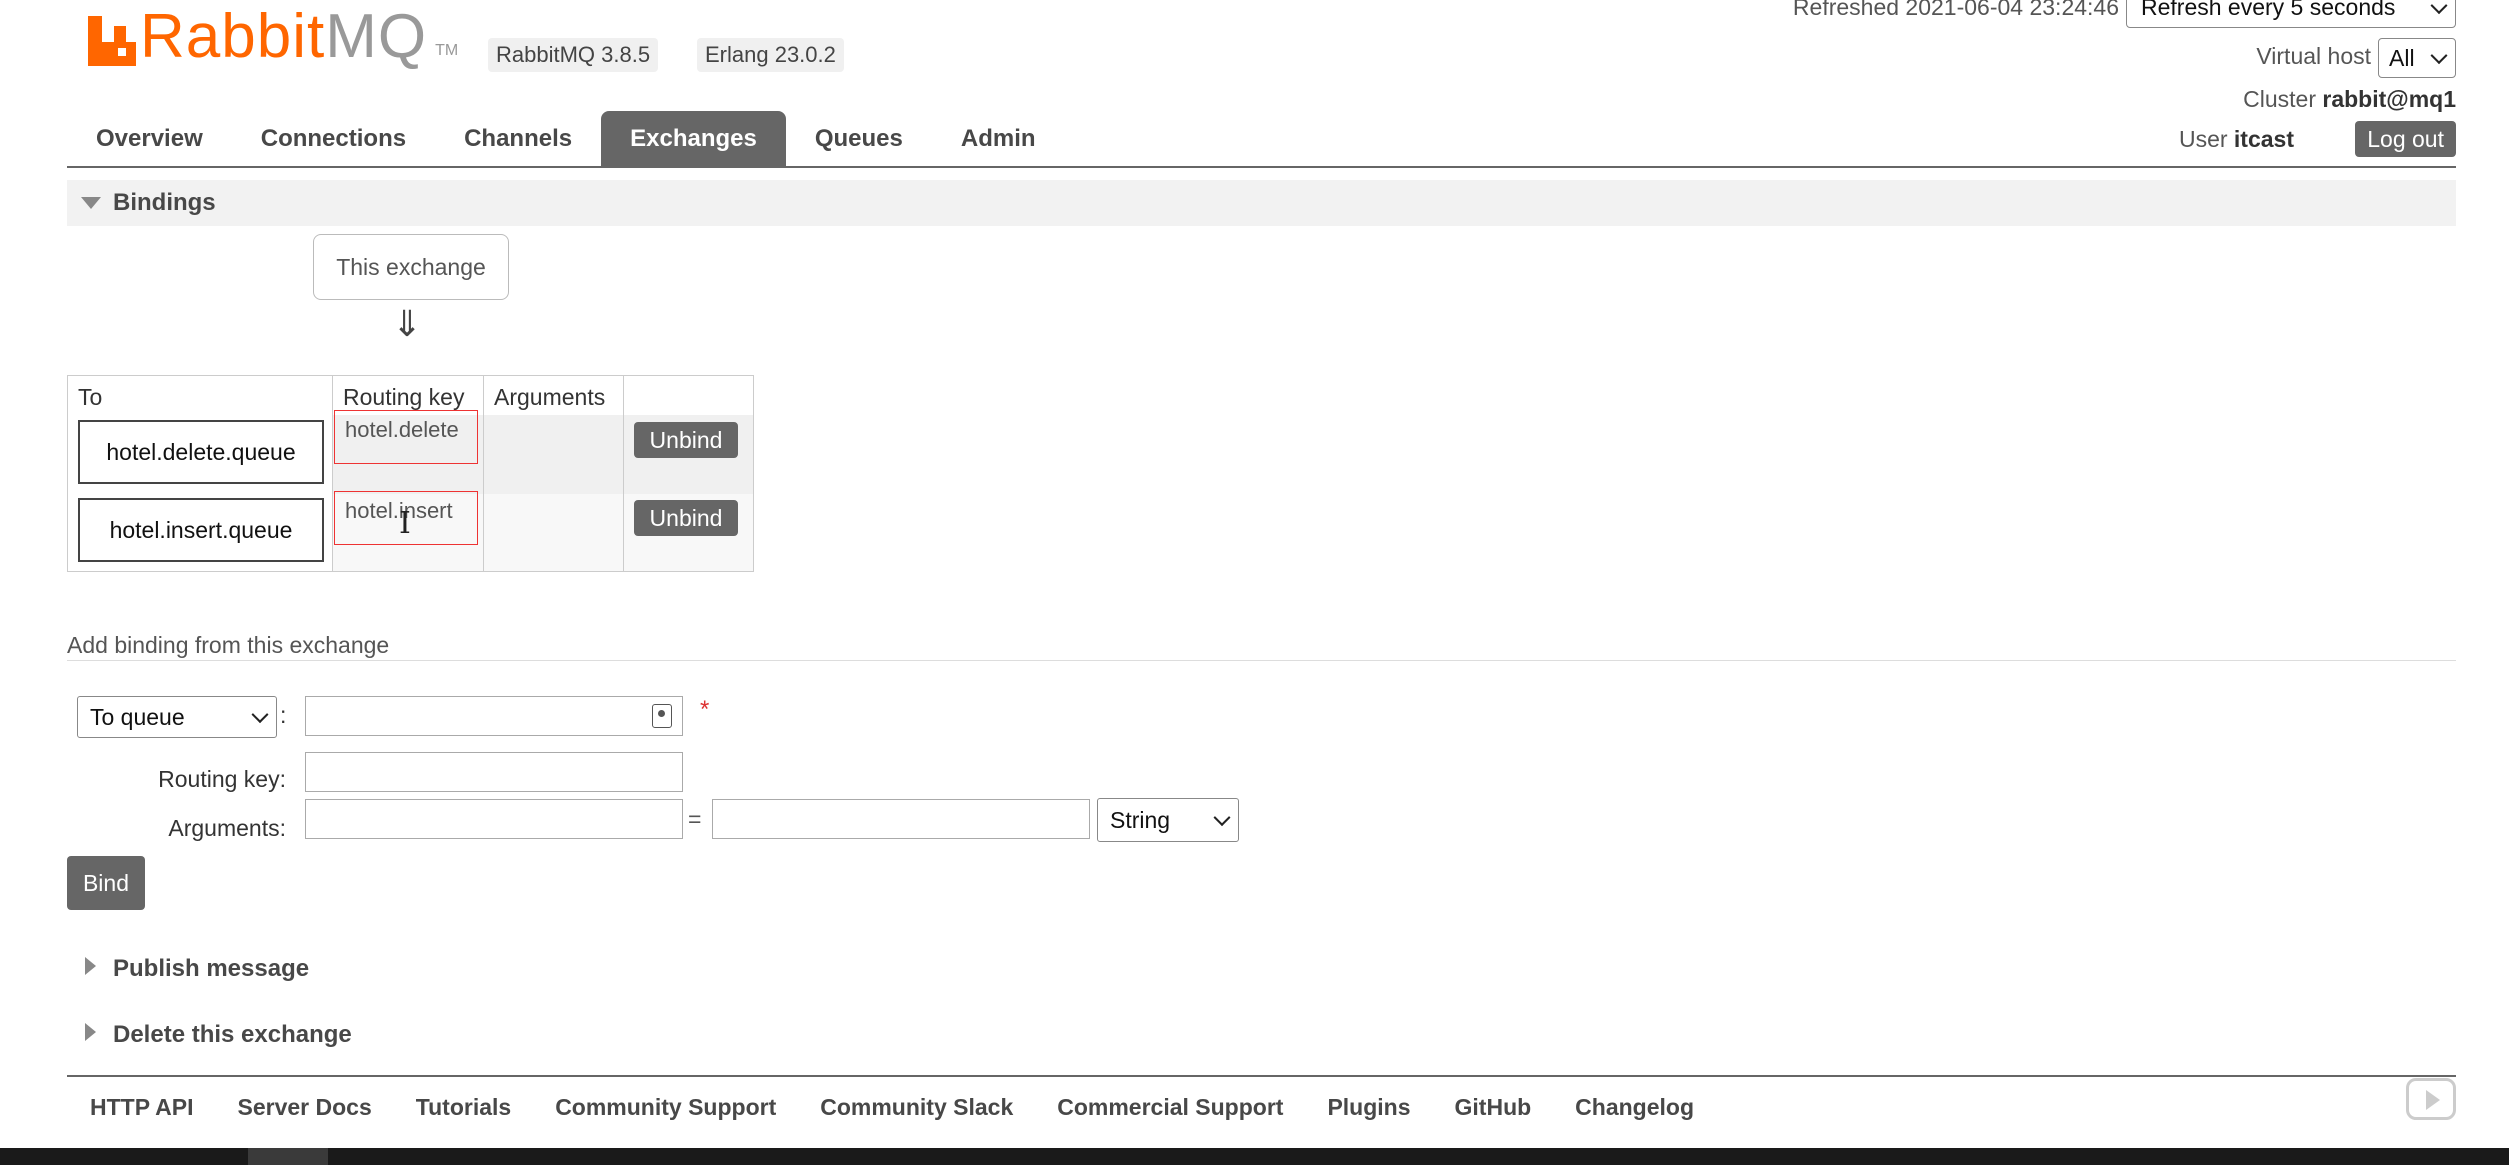 This screenshot has height=1165, width=2509. I want to click on equals-sign: =, so click(695, 819).